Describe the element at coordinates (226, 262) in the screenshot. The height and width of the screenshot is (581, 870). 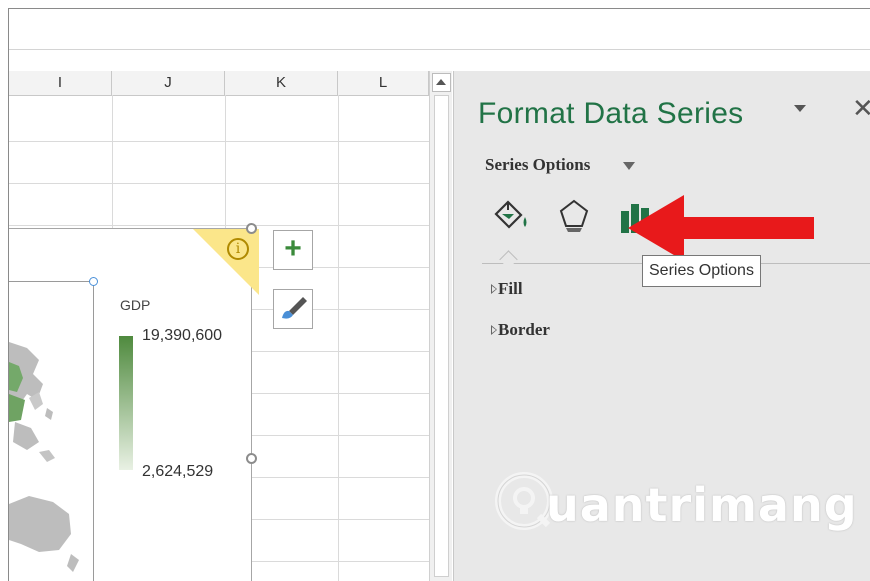
I see `warning-corner` at that location.